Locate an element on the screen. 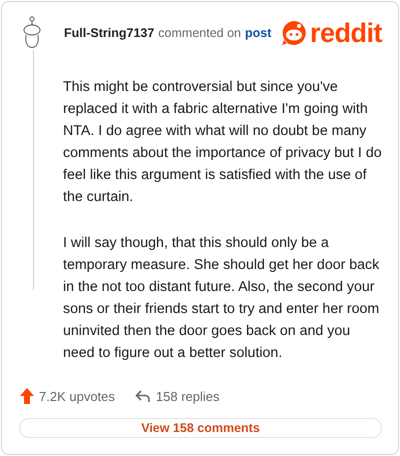  upvote-count: 7.2K upvotes is located at coordinates (77, 396).